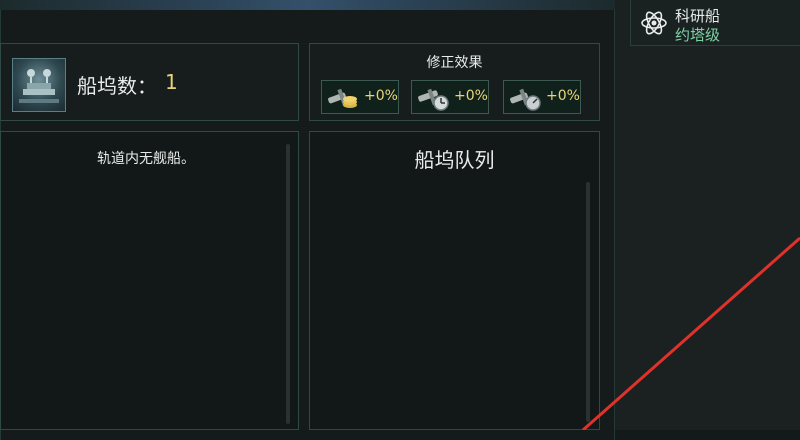  I want to click on dock-count-value: 1, so click(171, 82).